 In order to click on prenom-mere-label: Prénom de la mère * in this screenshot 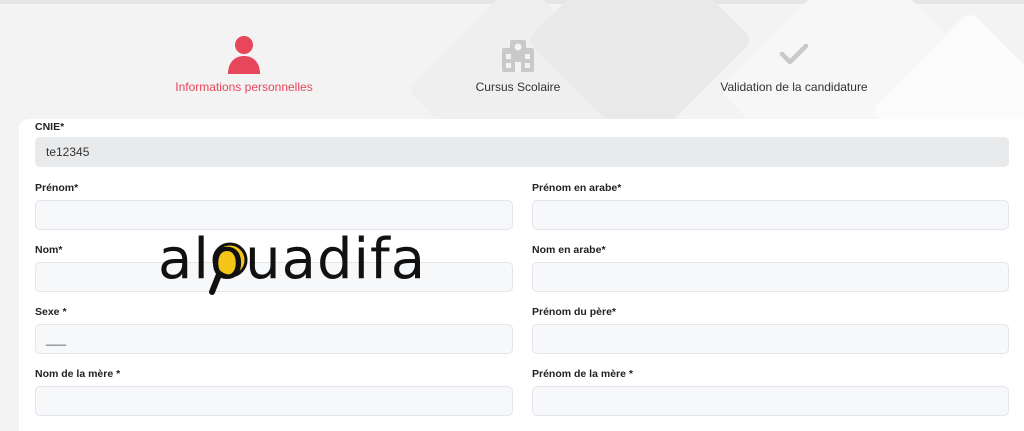, I will do `click(582, 374)`.